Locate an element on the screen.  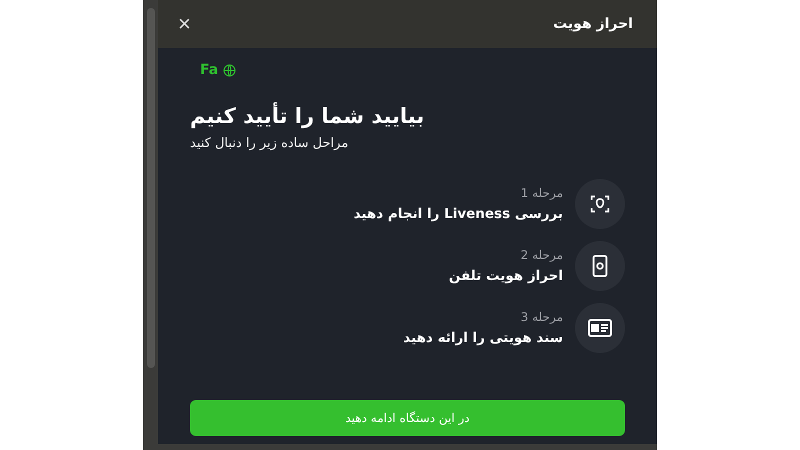
step-label: مرحله 2 is located at coordinates (541, 255).